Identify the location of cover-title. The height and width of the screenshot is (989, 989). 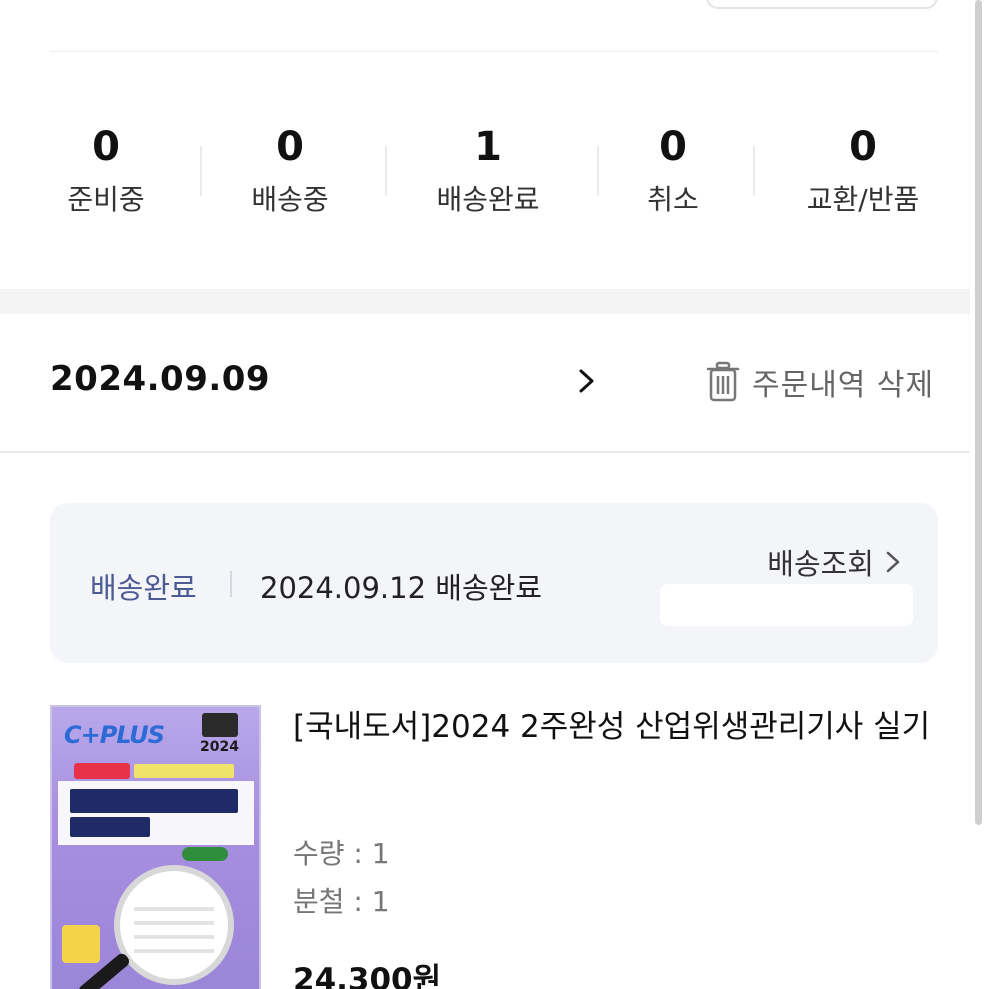
(154, 801).